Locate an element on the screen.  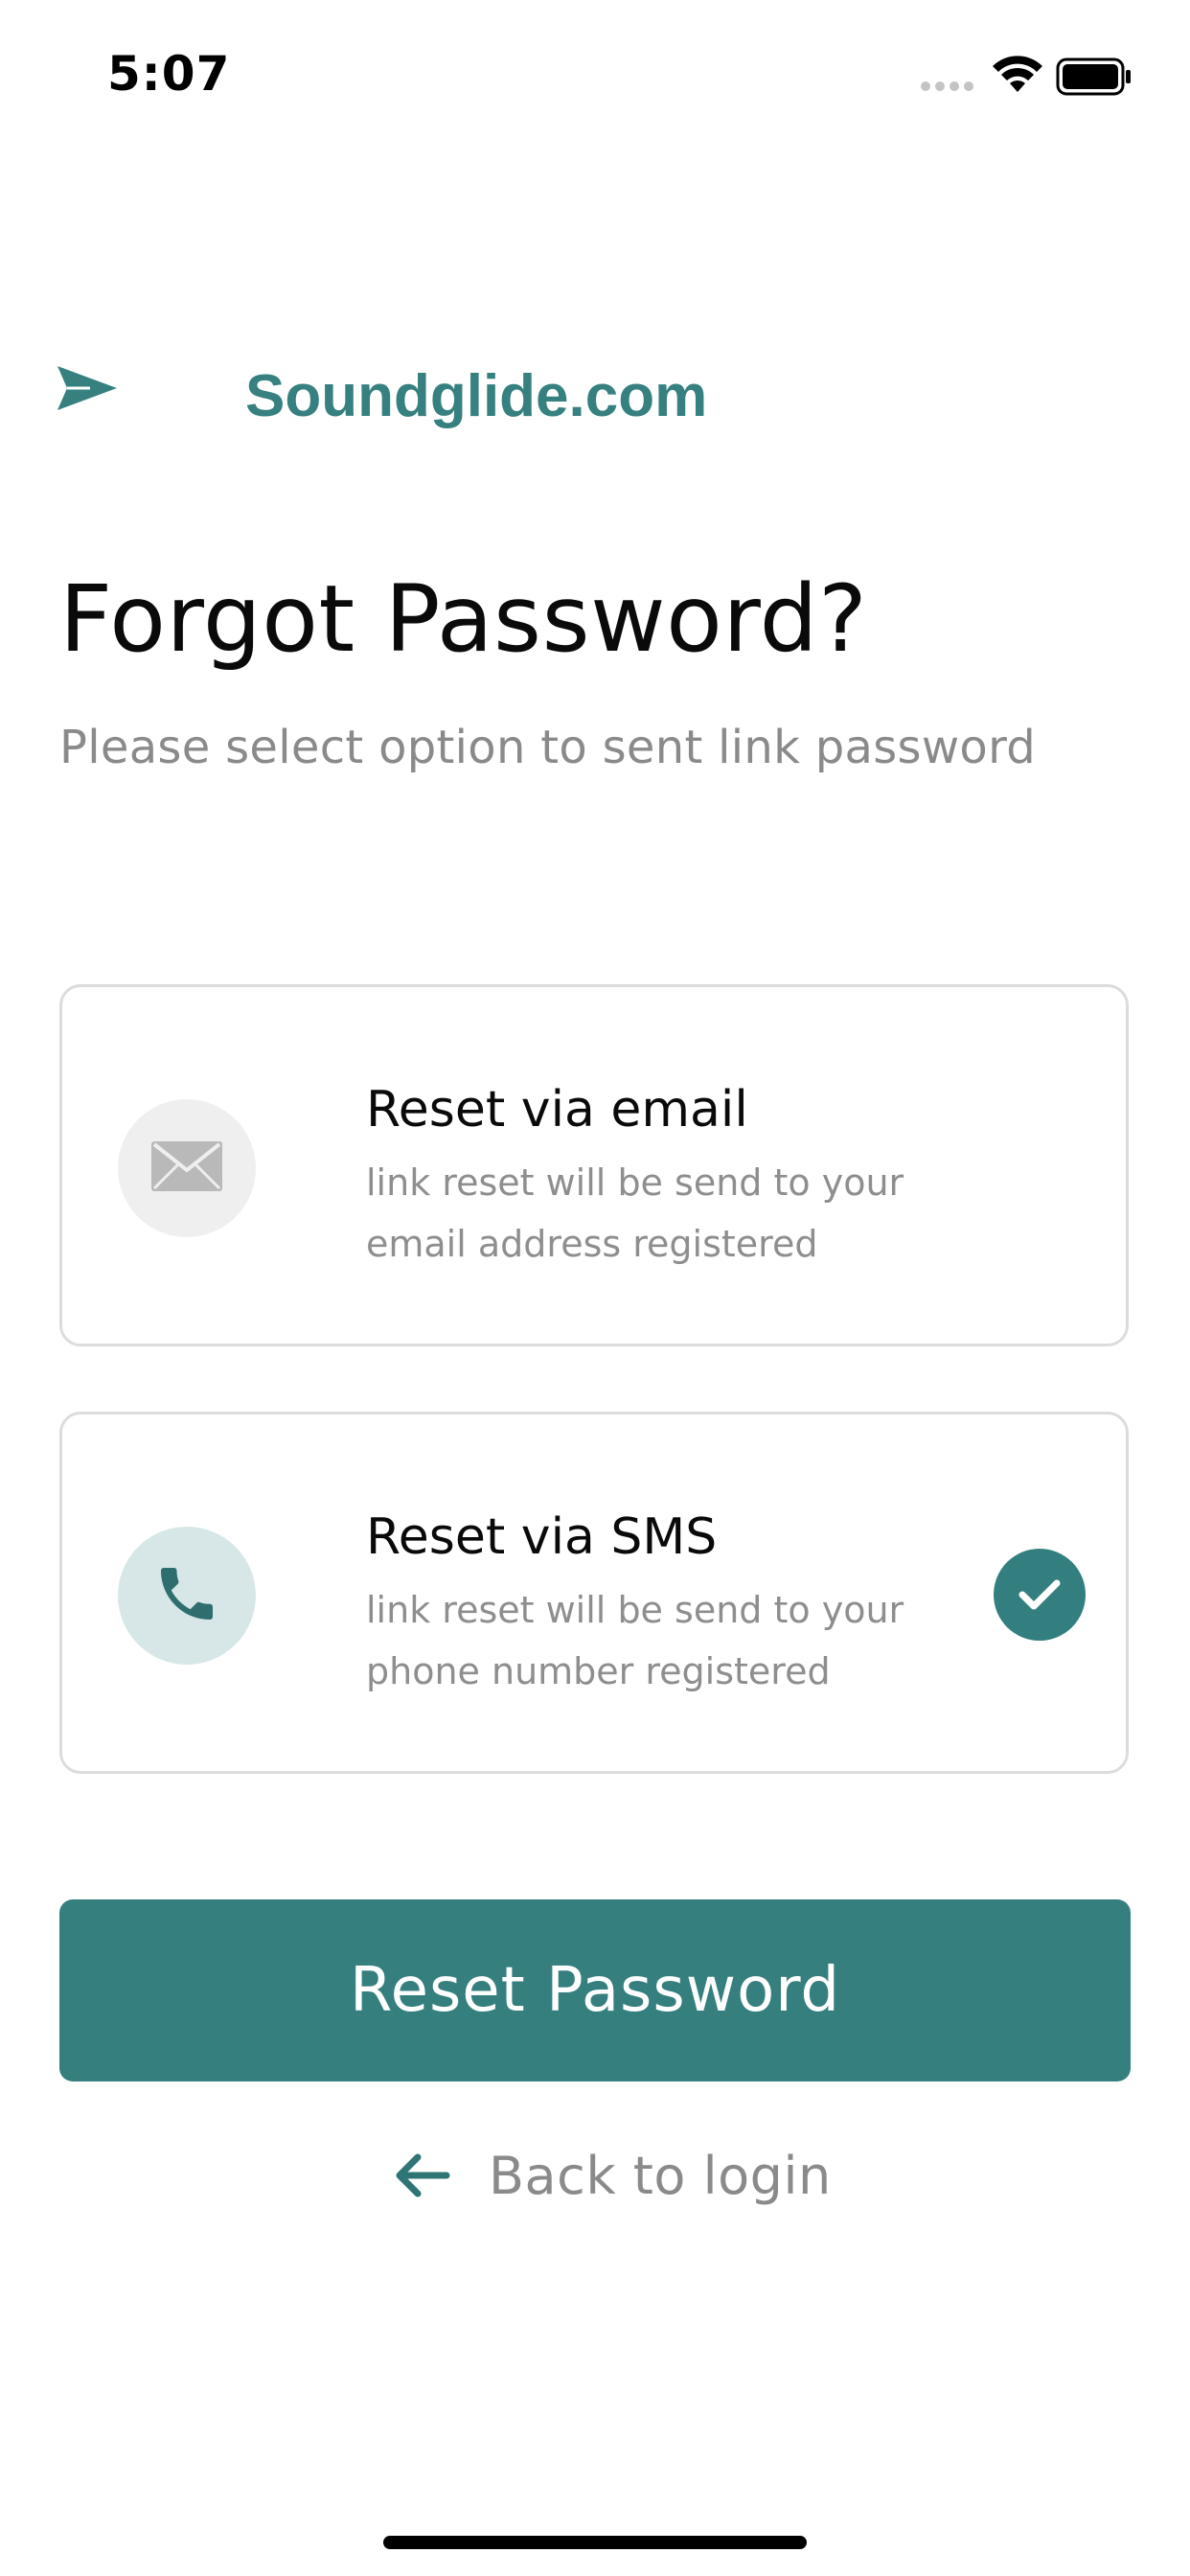
phone-icon is located at coordinates (187, 1596).